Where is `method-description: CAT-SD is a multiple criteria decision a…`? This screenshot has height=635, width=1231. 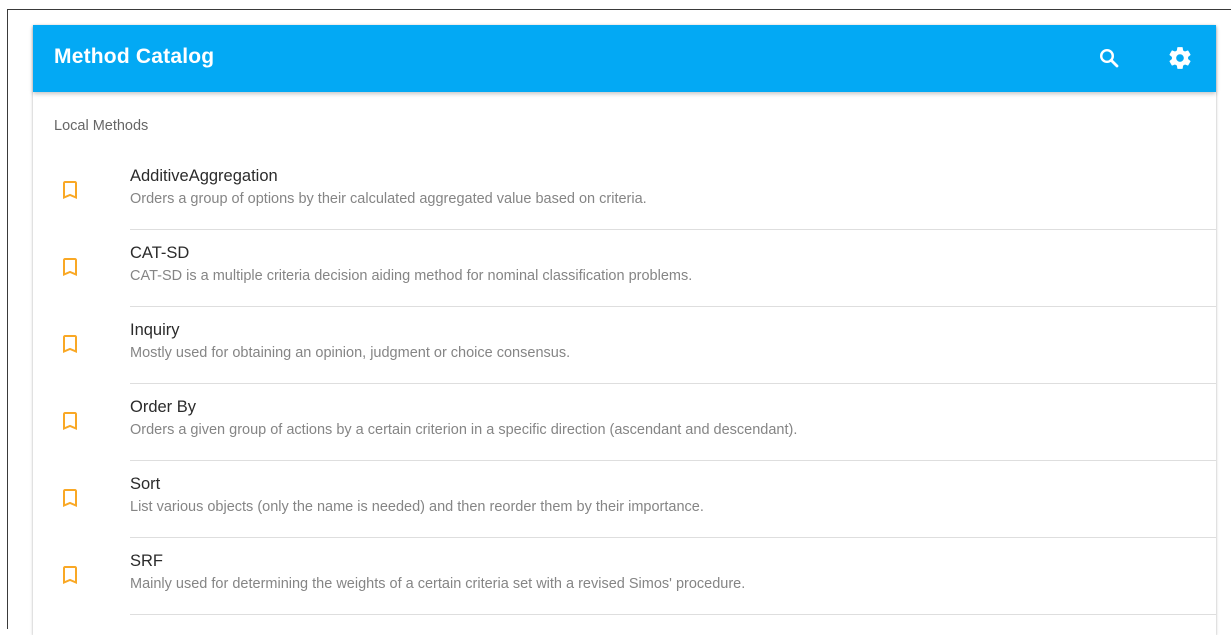
method-description: CAT-SD is a multiple criteria decision a… is located at coordinates (411, 276).